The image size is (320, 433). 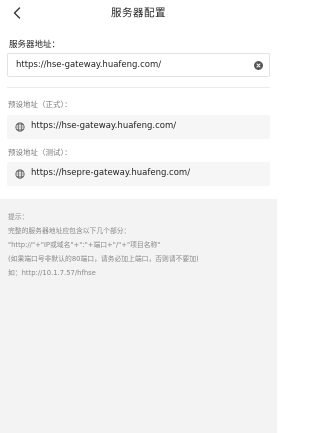 What do you see at coordinates (69, 231) in the screenshot?
I see `tips-line: 完整的服务器地址应包含以下几个部分：` at bounding box center [69, 231].